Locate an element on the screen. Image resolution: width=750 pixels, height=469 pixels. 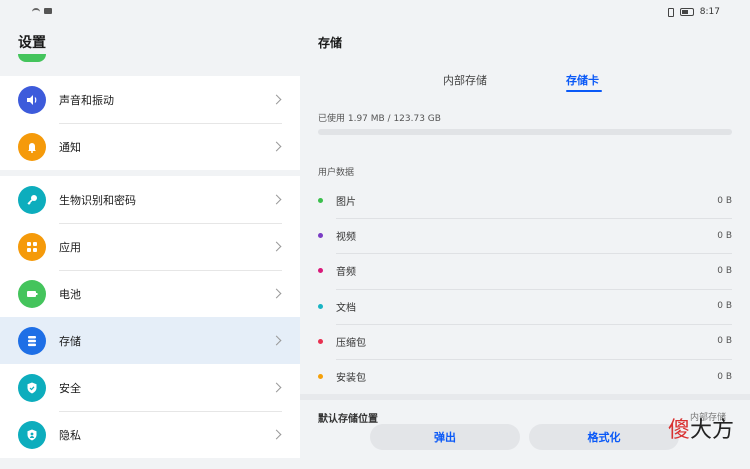
sidebar-item-privacy: 隐私 is located at coordinates (150, 434).